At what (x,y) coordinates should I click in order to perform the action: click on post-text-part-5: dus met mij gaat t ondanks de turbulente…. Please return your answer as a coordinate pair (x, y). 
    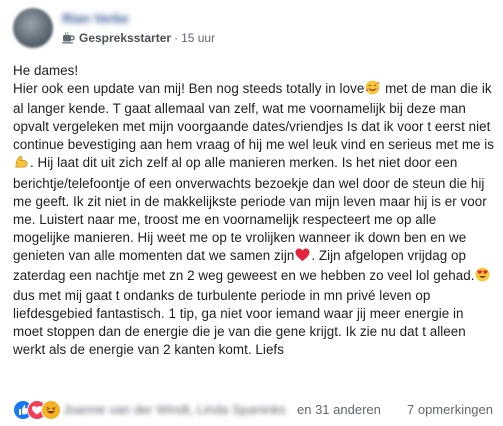
    Looking at the image, I should click on (239, 323).